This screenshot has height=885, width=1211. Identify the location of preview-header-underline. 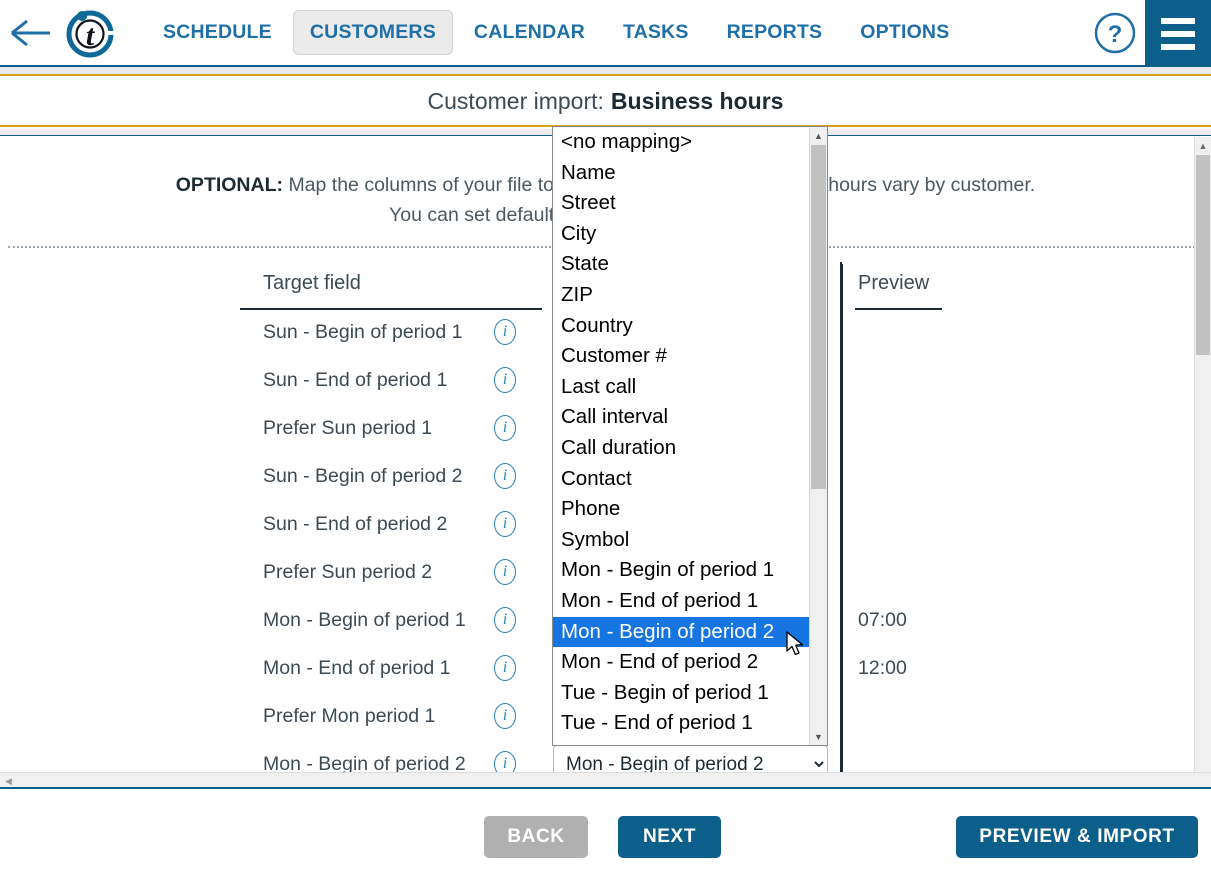
(898, 309).